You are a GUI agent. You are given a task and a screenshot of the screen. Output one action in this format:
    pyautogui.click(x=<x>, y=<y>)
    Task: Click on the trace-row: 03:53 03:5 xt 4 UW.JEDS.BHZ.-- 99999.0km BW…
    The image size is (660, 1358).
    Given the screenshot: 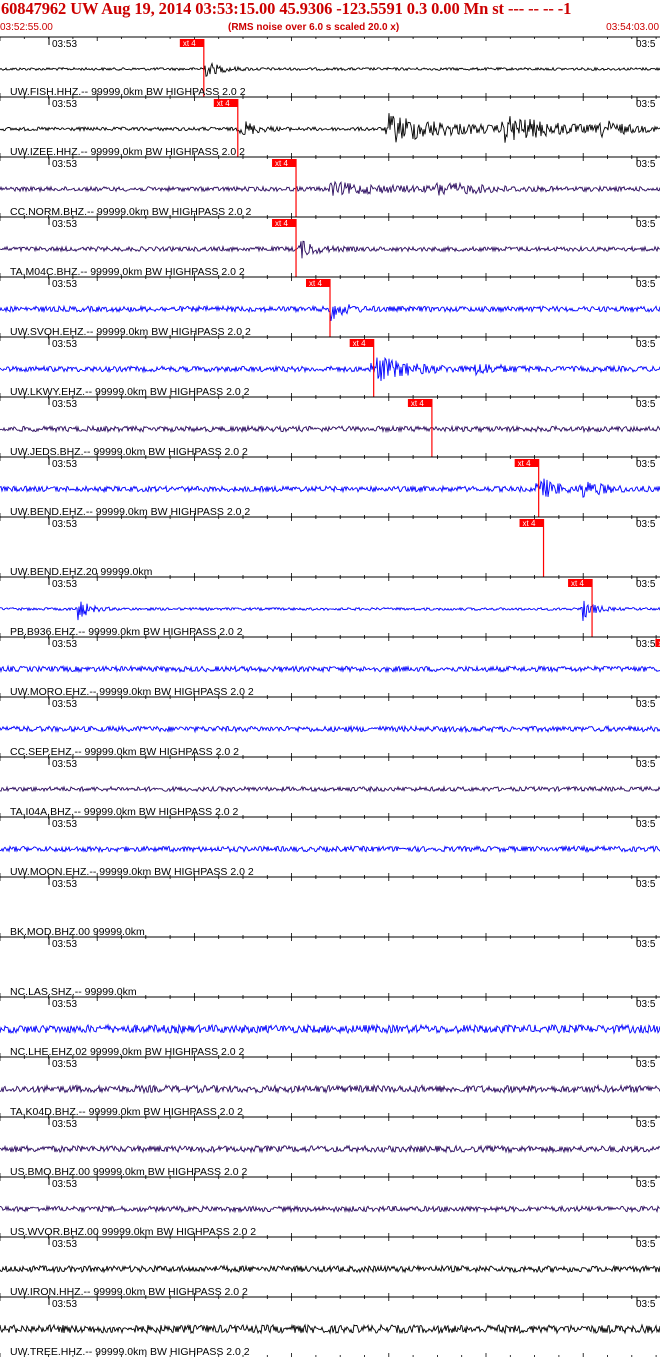 What is the action you would take?
    pyautogui.click(x=330, y=427)
    